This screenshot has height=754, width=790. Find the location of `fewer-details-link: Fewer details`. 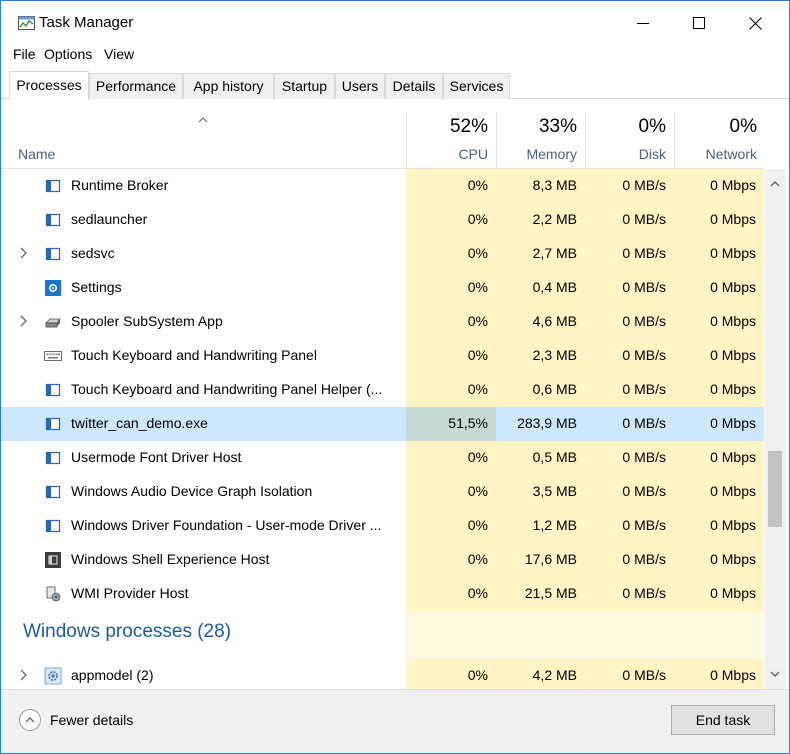

fewer-details-link: Fewer details is located at coordinates (91, 720).